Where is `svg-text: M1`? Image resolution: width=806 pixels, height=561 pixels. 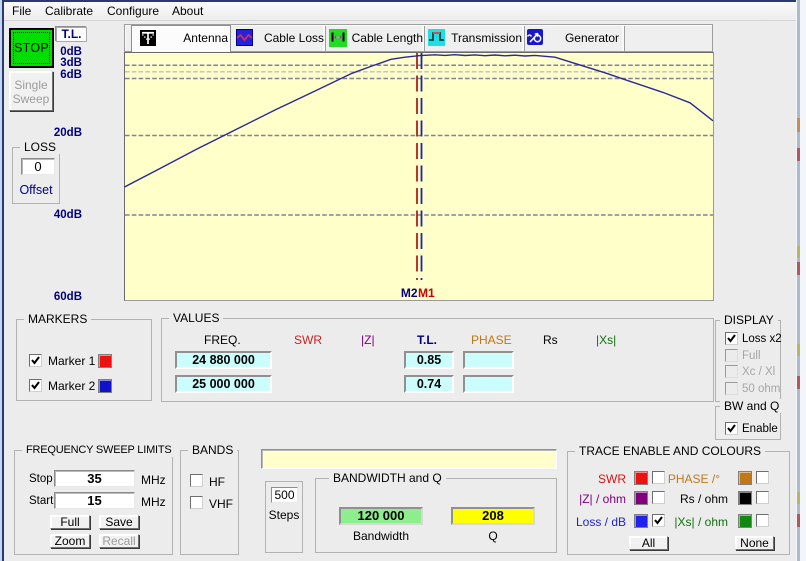
svg-text: M1 is located at coordinates (426, 293).